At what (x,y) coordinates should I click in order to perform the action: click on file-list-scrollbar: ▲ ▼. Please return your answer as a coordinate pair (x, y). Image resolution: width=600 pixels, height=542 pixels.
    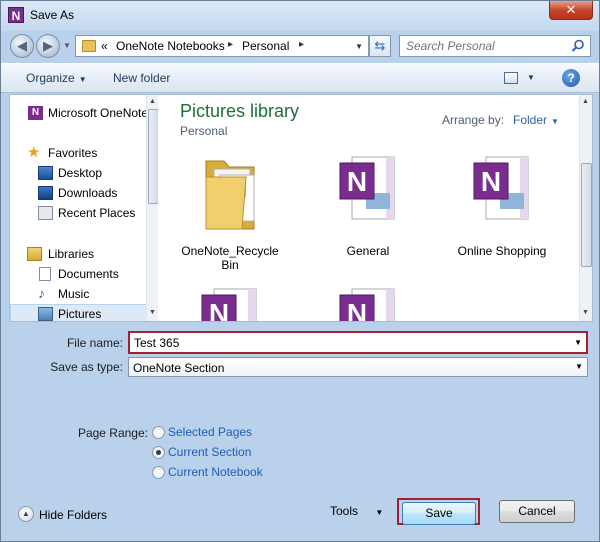
    Looking at the image, I should click on (585, 208).